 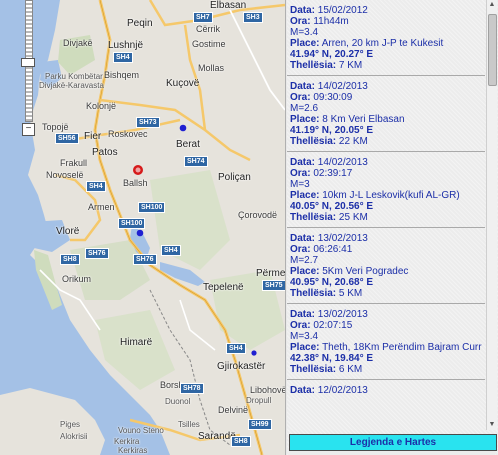 I want to click on map-label: Gostime, so click(x=209, y=44).